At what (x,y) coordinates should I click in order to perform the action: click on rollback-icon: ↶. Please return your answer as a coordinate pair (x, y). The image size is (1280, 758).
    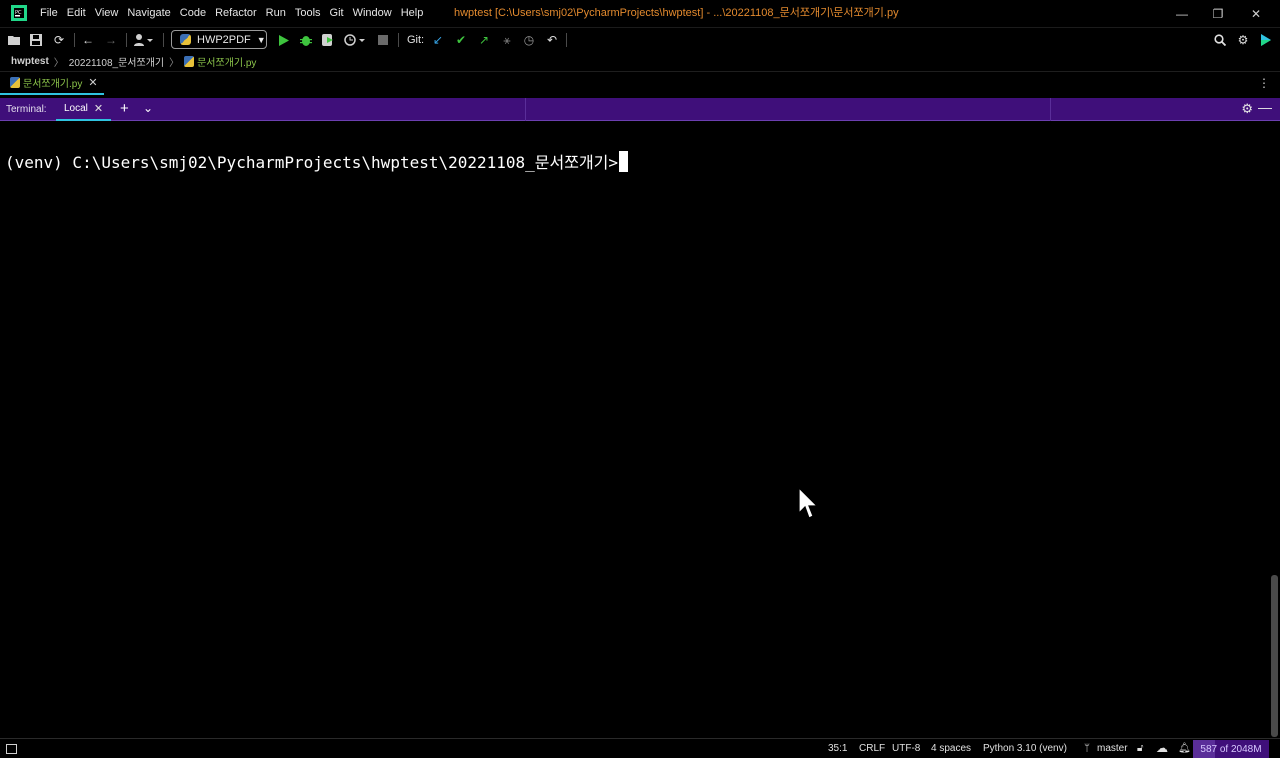
    Looking at the image, I should click on (552, 40).